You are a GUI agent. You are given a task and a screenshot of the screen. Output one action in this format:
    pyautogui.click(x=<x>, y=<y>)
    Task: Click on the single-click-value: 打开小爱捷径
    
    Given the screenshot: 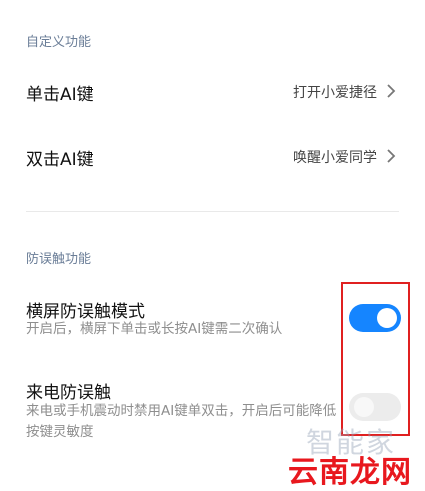 What is the action you would take?
    pyautogui.click(x=335, y=93)
    